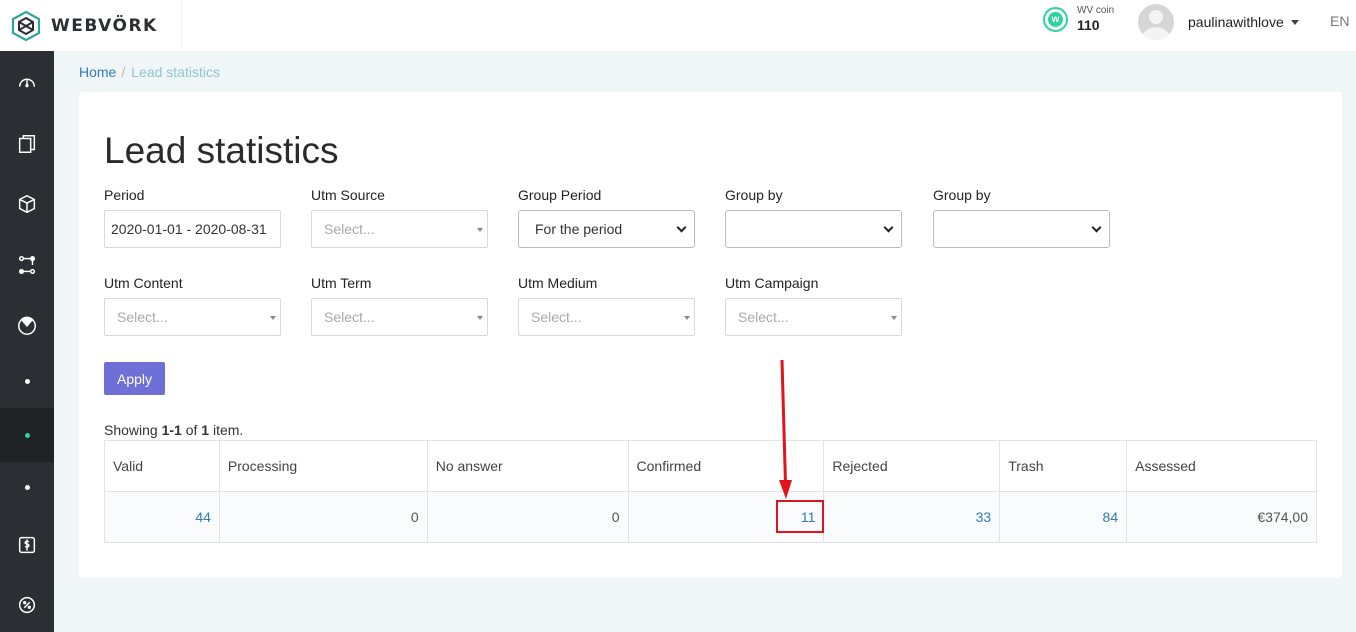 The width and height of the screenshot is (1356, 632). What do you see at coordinates (579, 229) in the screenshot?
I see `group-period-value: For the period` at bounding box center [579, 229].